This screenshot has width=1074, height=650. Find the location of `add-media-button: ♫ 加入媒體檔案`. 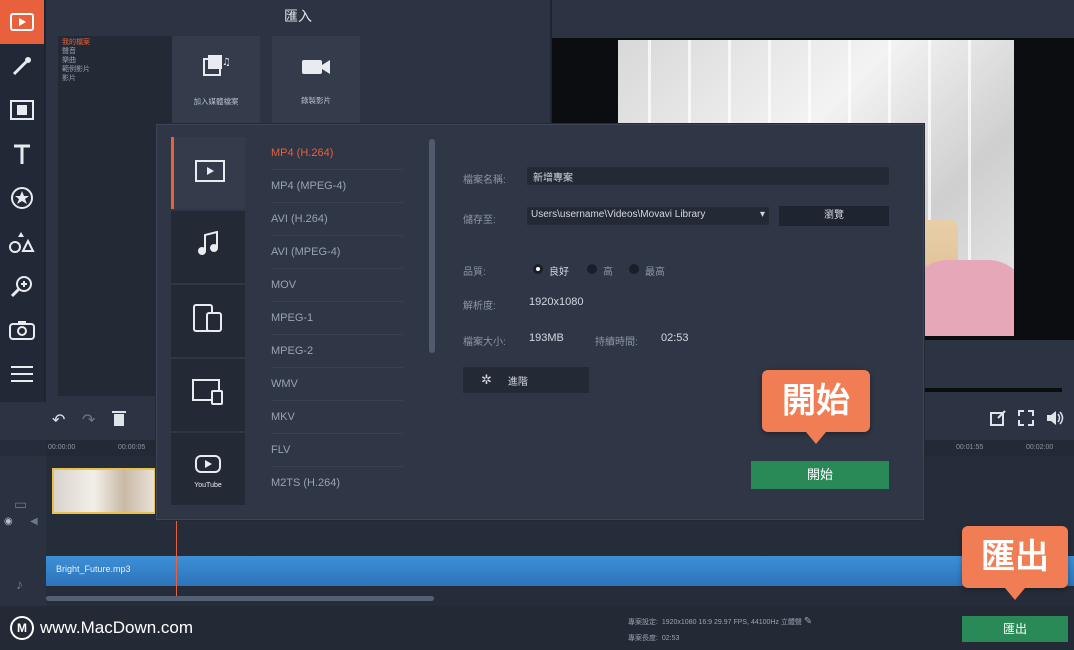

add-media-button: ♫ 加入媒體檔案 is located at coordinates (216, 80).